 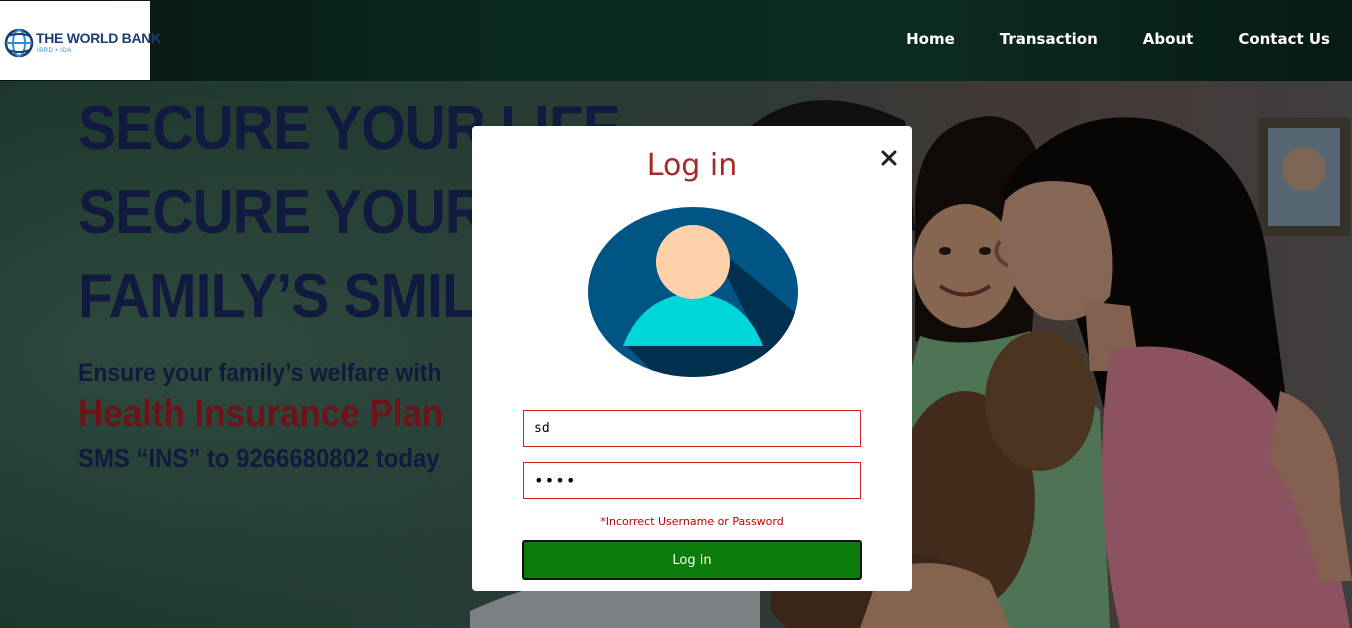 I want to click on nav-link-contact-us: Contact Us, so click(x=1284, y=39).